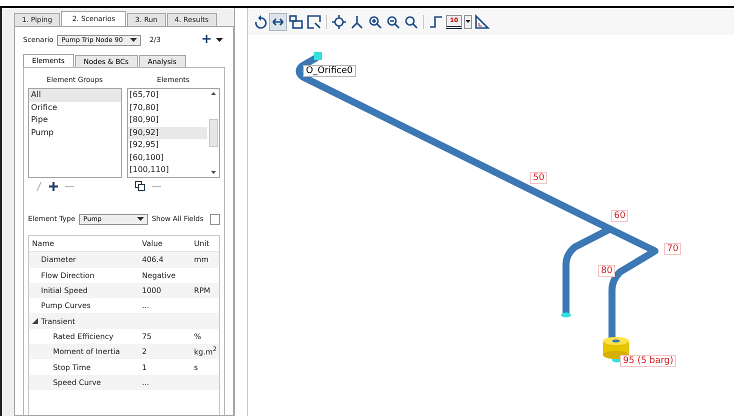 The image size is (734, 416). What do you see at coordinates (215, 219) in the screenshot?
I see `checkbox` at bounding box center [215, 219].